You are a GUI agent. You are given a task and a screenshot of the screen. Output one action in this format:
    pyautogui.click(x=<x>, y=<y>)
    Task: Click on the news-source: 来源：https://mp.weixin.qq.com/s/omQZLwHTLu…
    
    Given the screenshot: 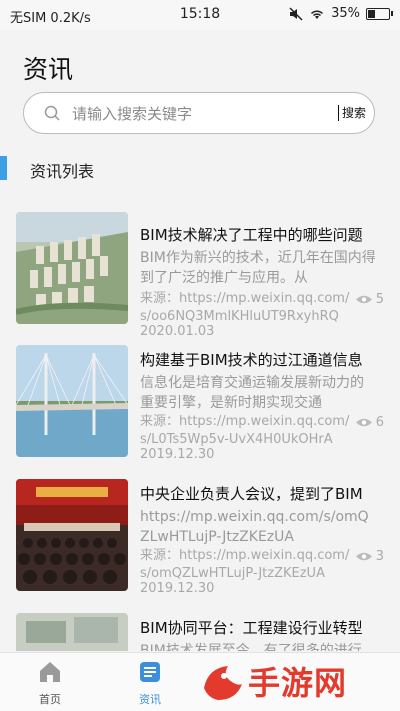 What is the action you would take?
    pyautogui.click(x=245, y=564)
    